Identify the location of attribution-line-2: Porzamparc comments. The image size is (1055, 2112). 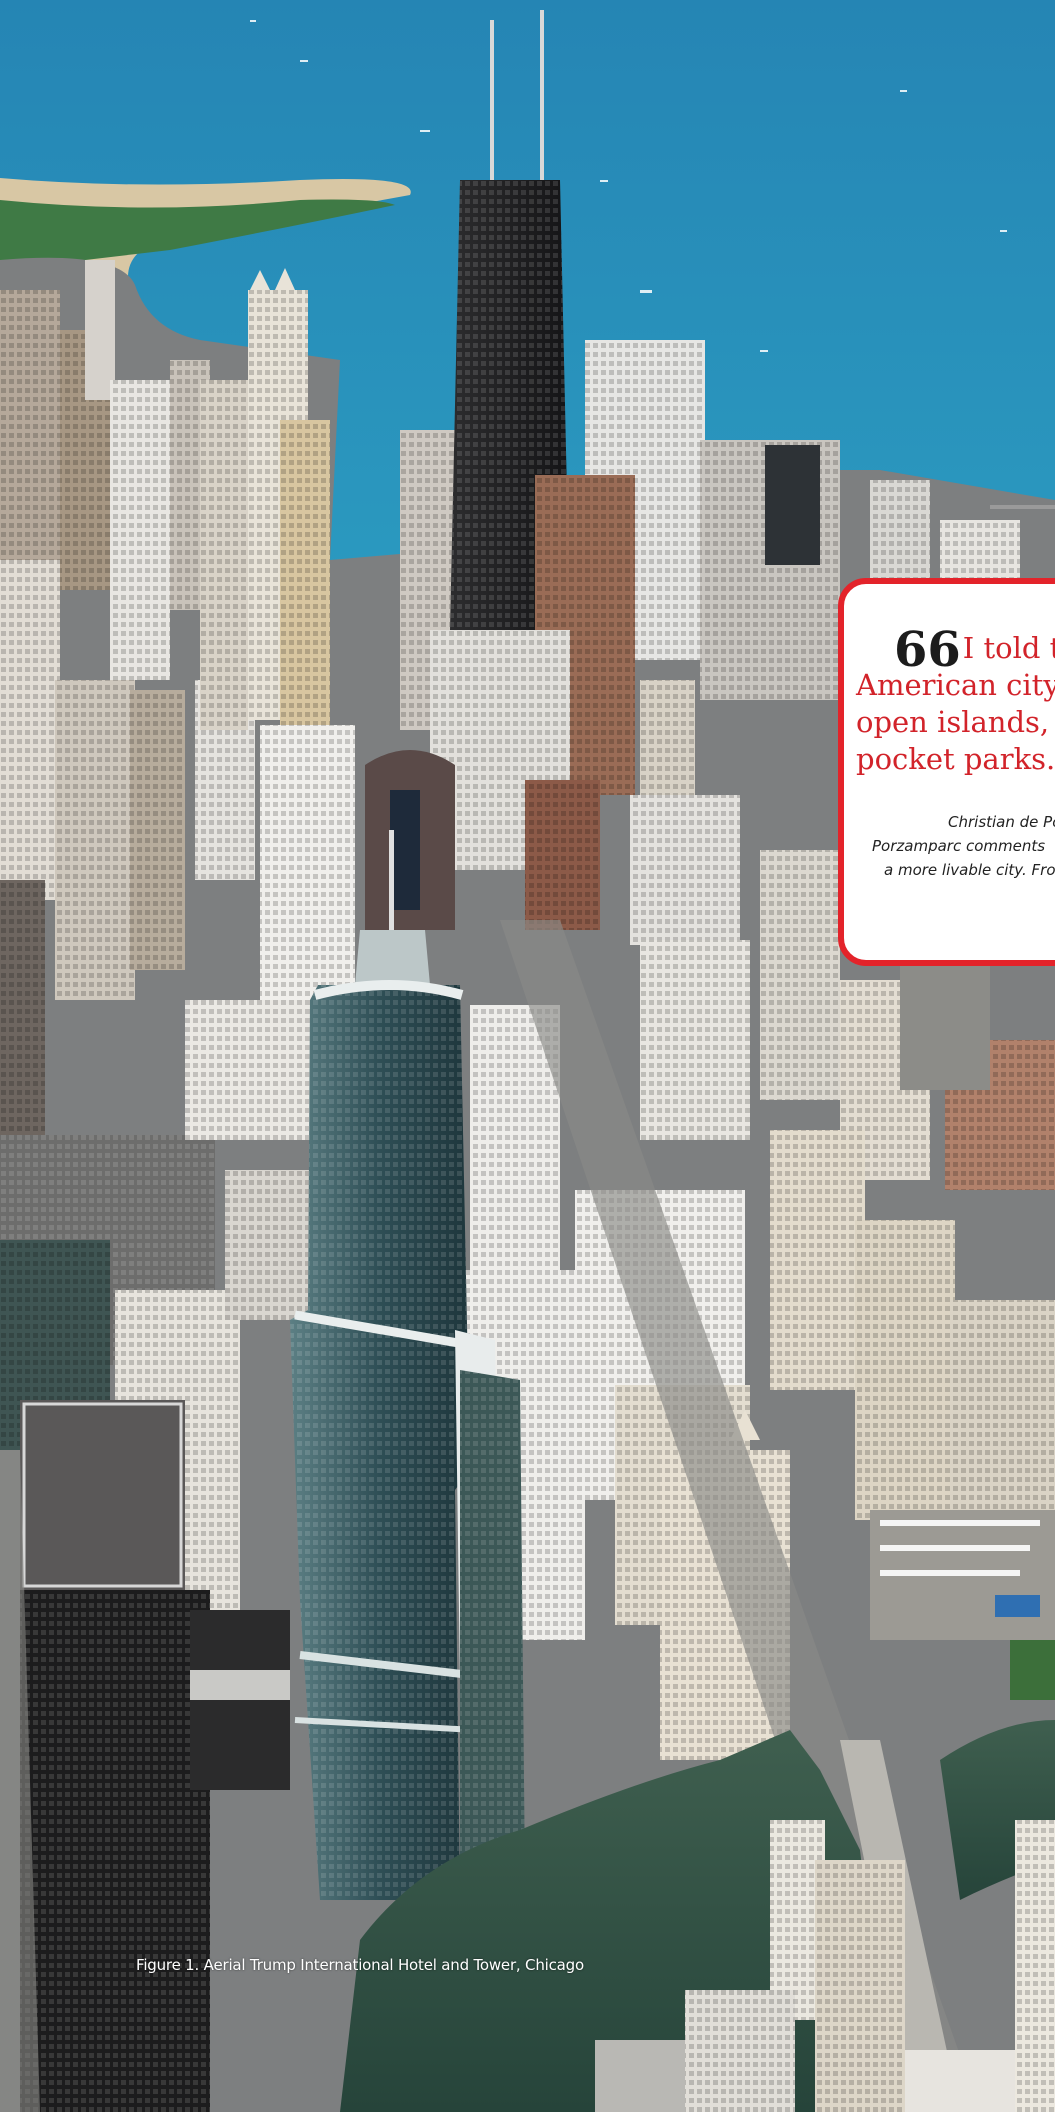
(959, 846).